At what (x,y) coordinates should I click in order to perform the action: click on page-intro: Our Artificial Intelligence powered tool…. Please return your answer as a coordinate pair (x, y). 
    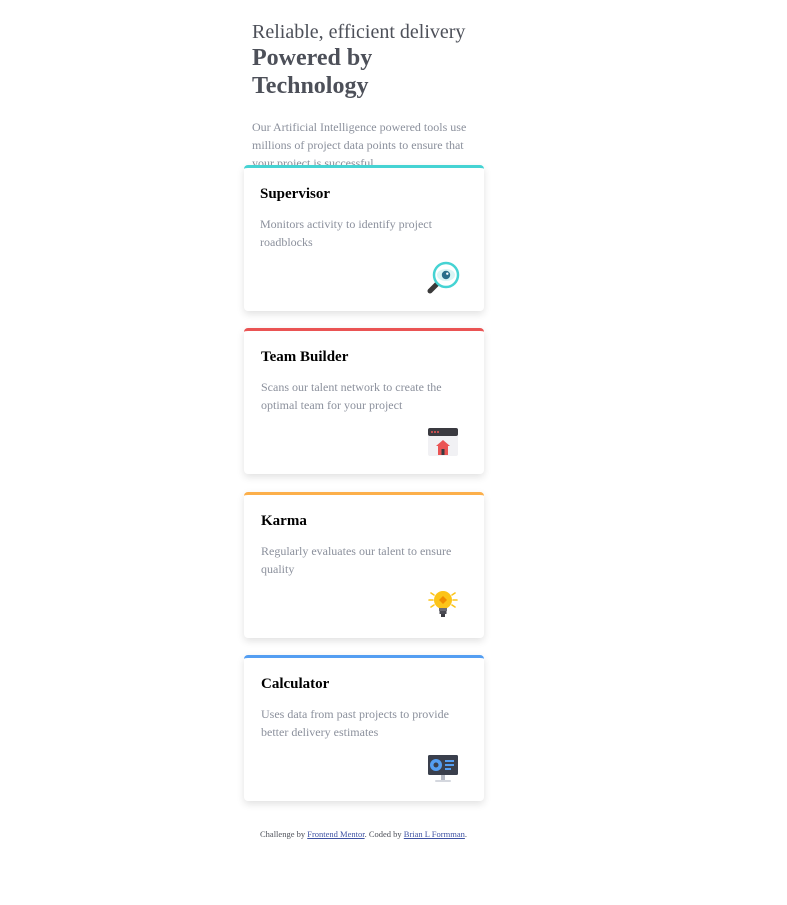
    Looking at the image, I should click on (359, 145).